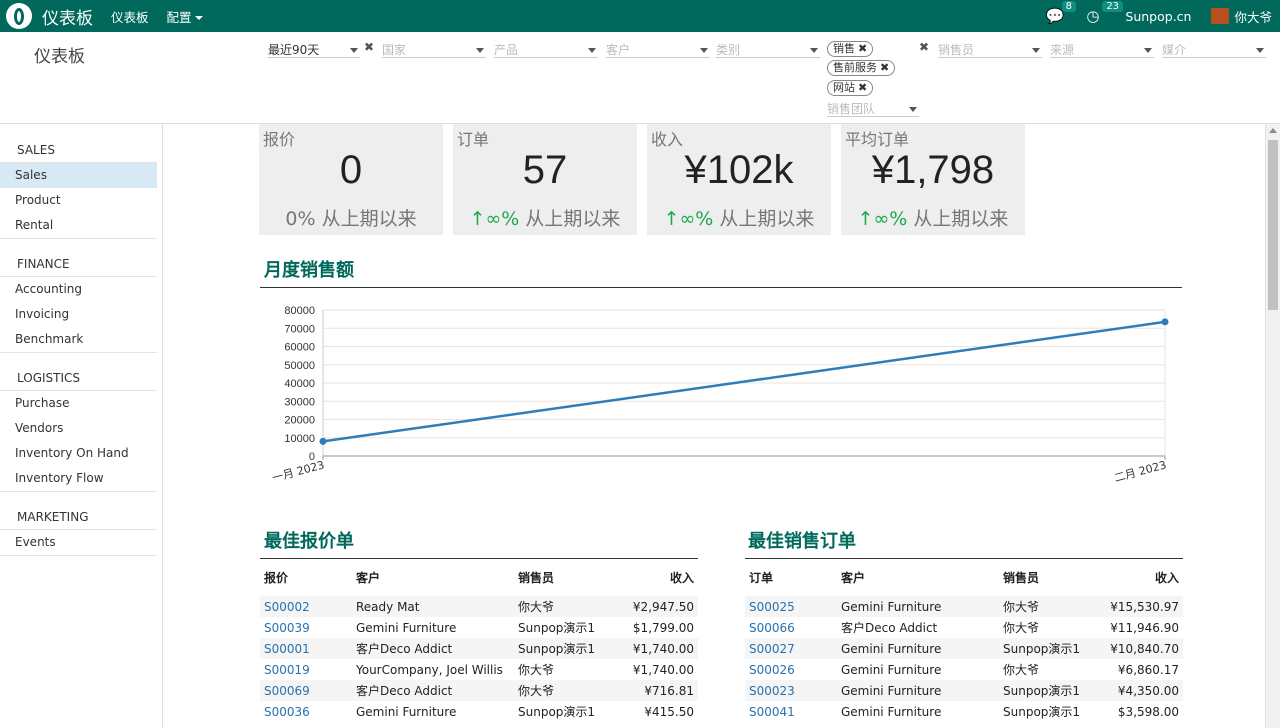 This screenshot has height=728, width=1280. Describe the element at coordinates (78, 403) in the screenshot. I see `sidebar-item-purchase: Purchase` at that location.